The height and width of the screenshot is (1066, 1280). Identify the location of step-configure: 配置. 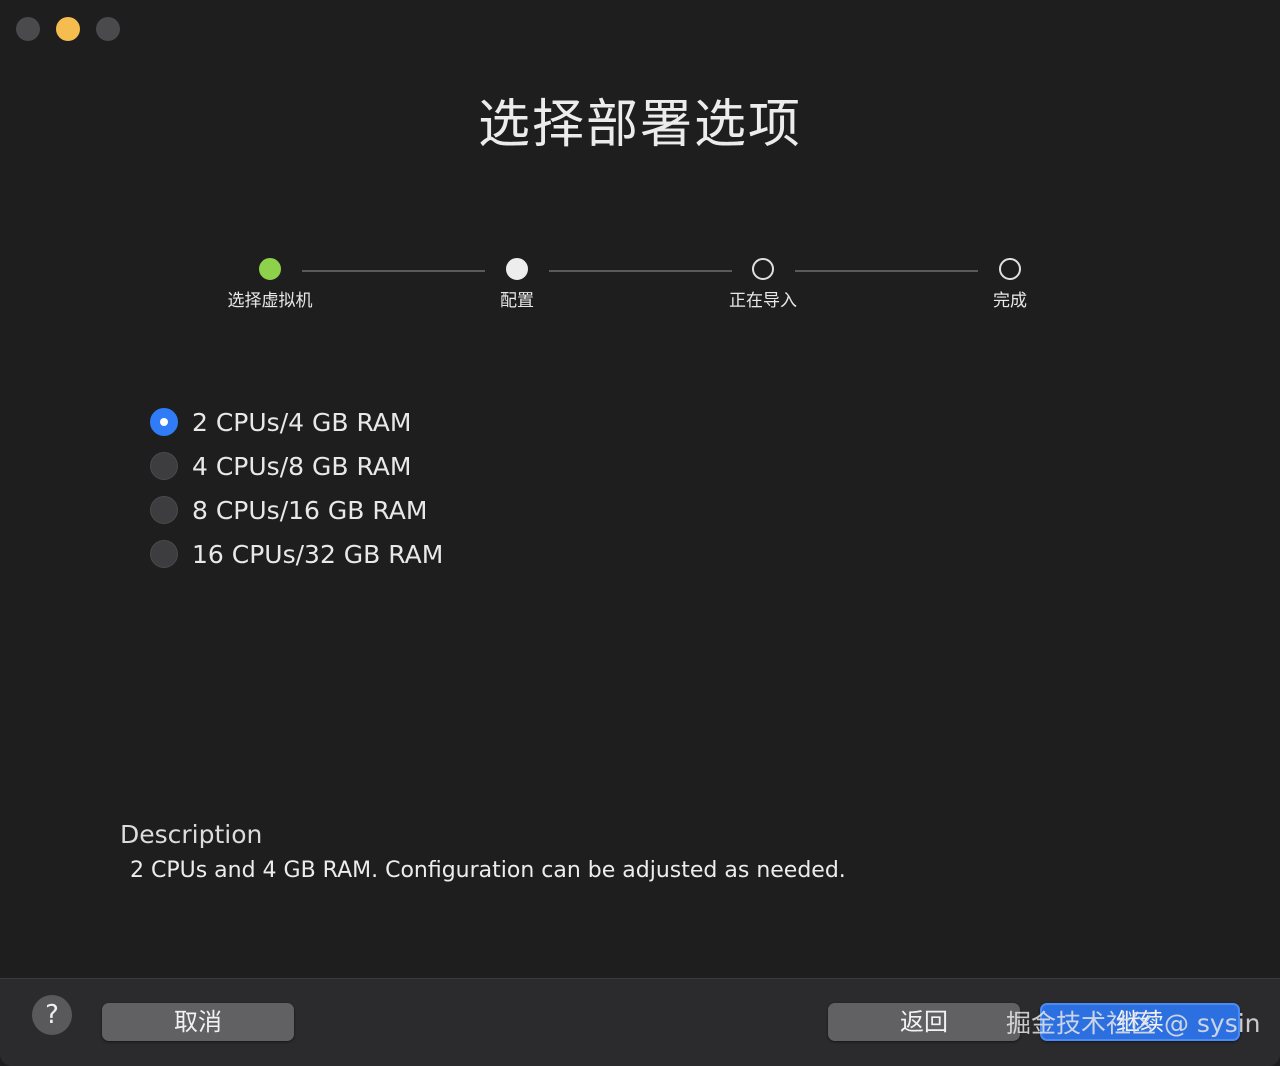
(517, 284).